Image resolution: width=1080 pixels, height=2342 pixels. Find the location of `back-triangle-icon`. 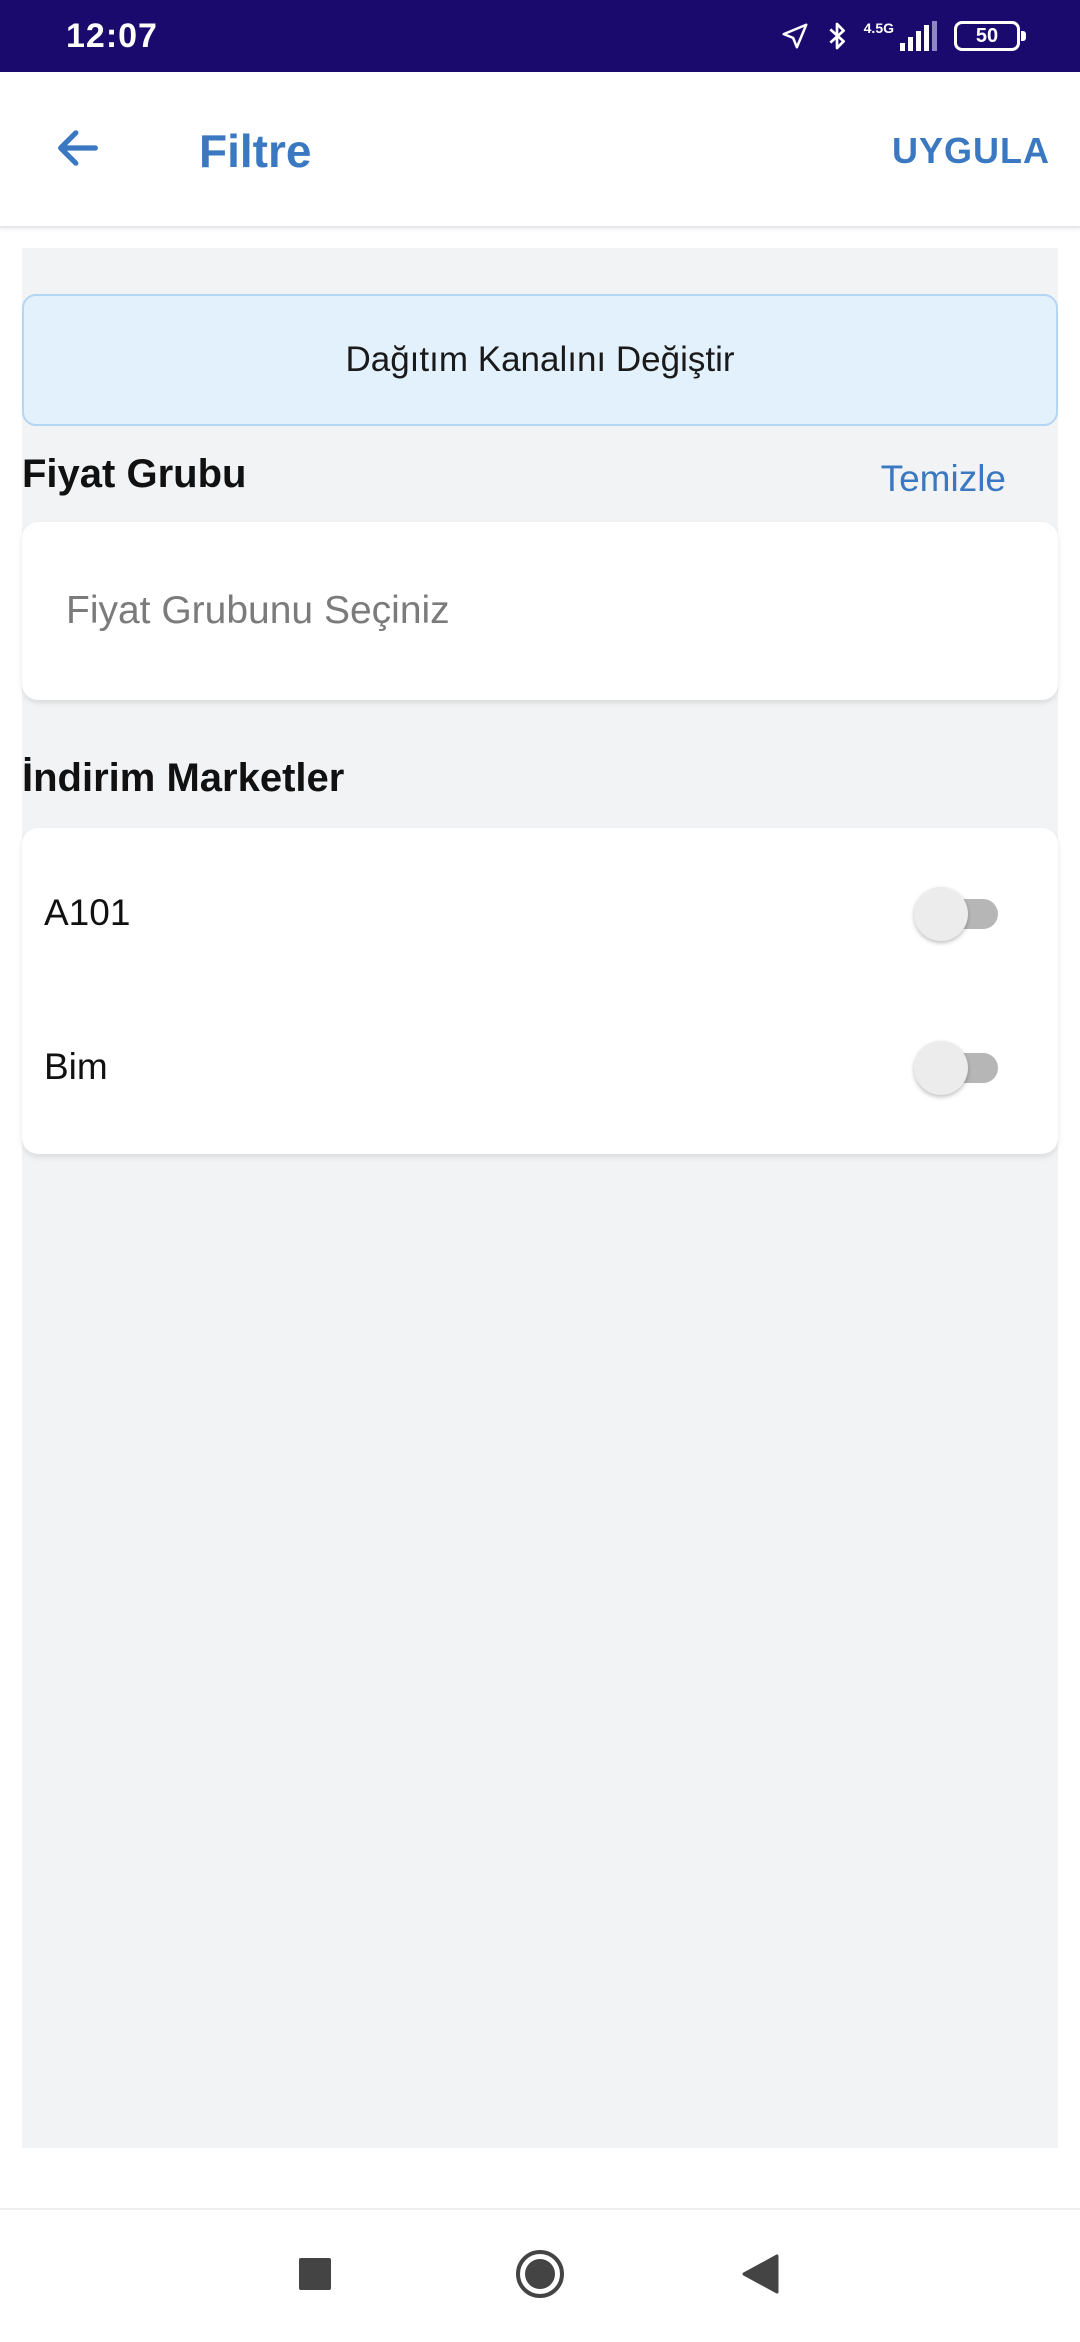

back-triangle-icon is located at coordinates (760, 2276).